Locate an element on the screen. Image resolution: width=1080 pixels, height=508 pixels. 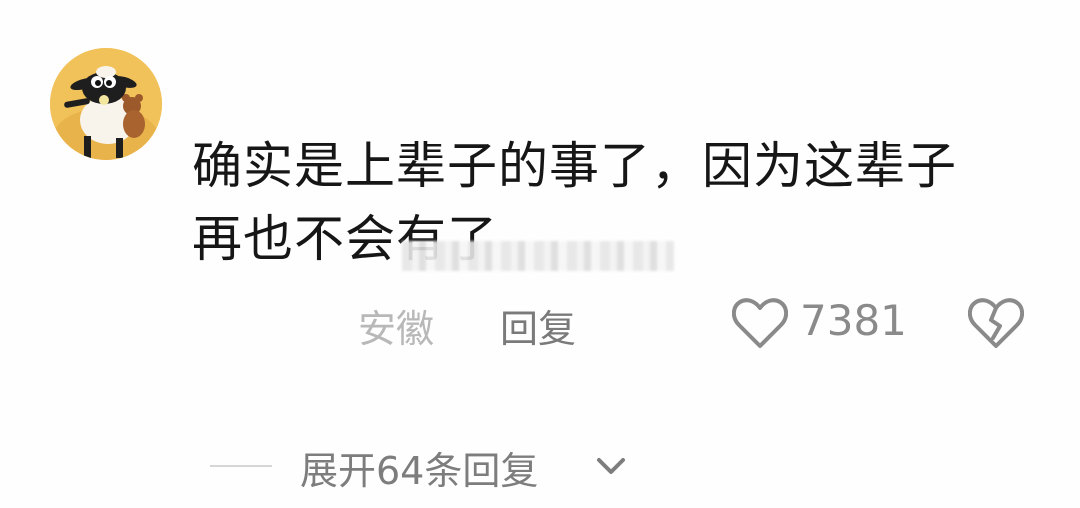
comment-text-line: 确实是上辈子的事了，因为这辈子 is located at coordinates (574, 166).